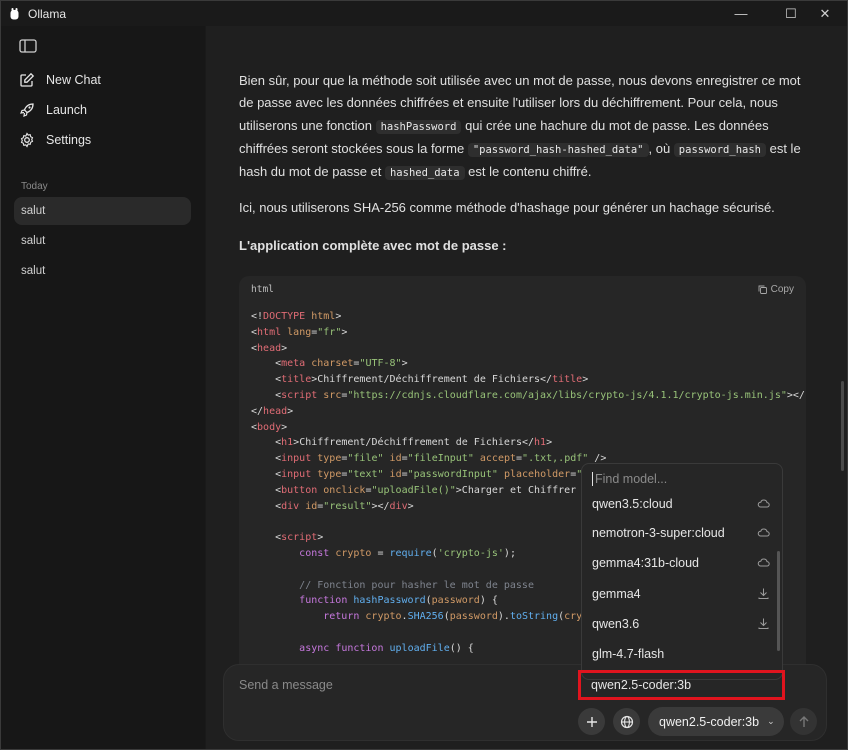  Describe the element at coordinates (771, 721) in the screenshot. I see `chevron-down-icon: ⌄` at that location.